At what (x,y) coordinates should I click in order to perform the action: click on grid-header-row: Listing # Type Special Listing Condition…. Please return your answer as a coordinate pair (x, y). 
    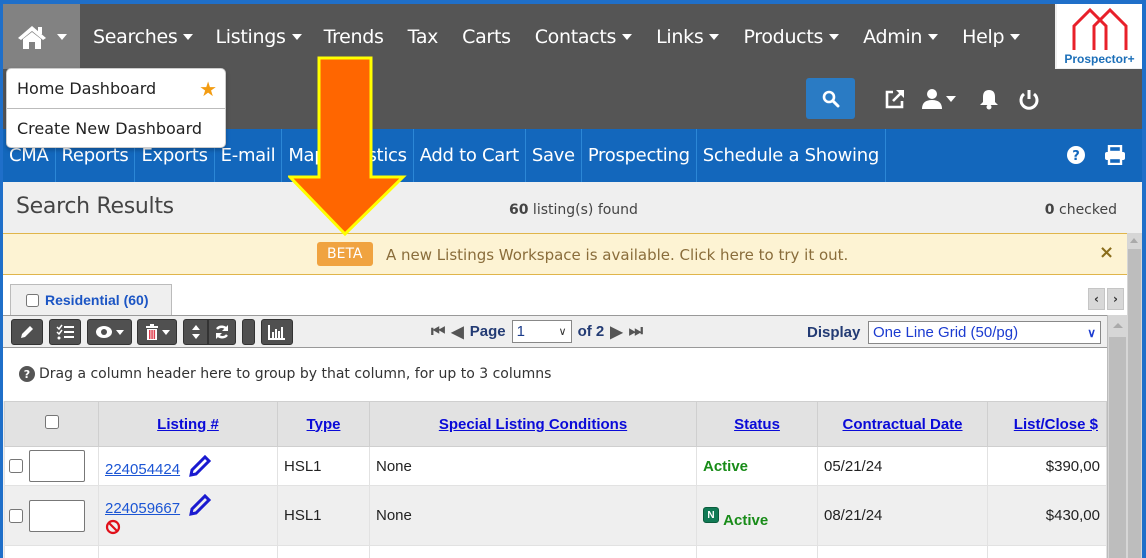
    Looking at the image, I should click on (555, 424).